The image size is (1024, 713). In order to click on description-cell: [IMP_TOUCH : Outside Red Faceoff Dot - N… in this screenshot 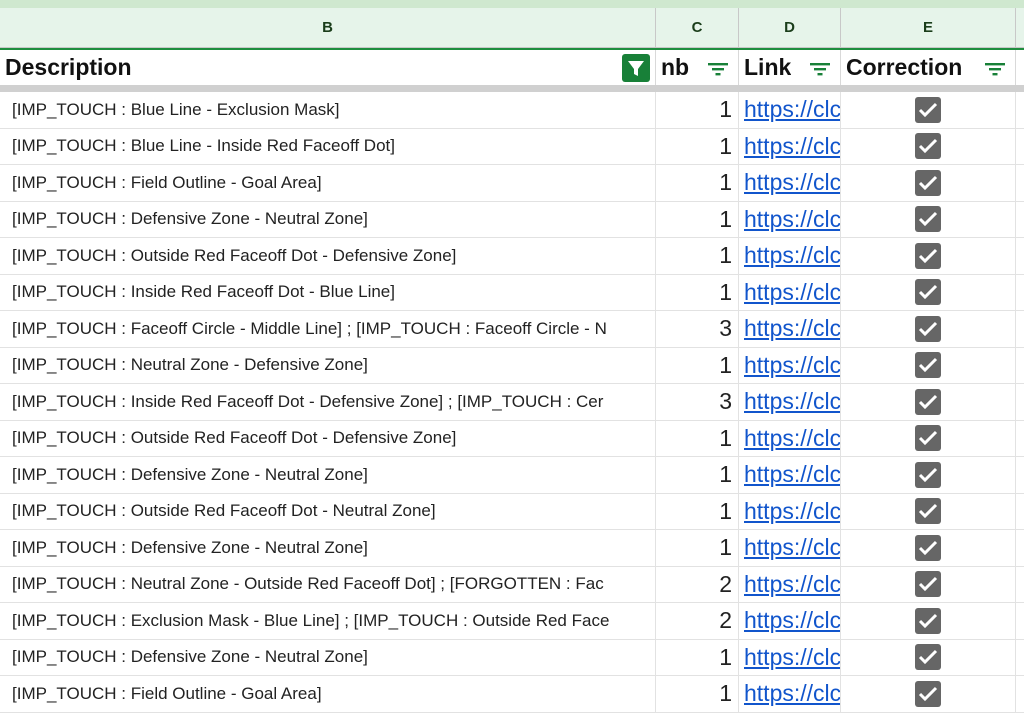, I will do `click(328, 511)`.